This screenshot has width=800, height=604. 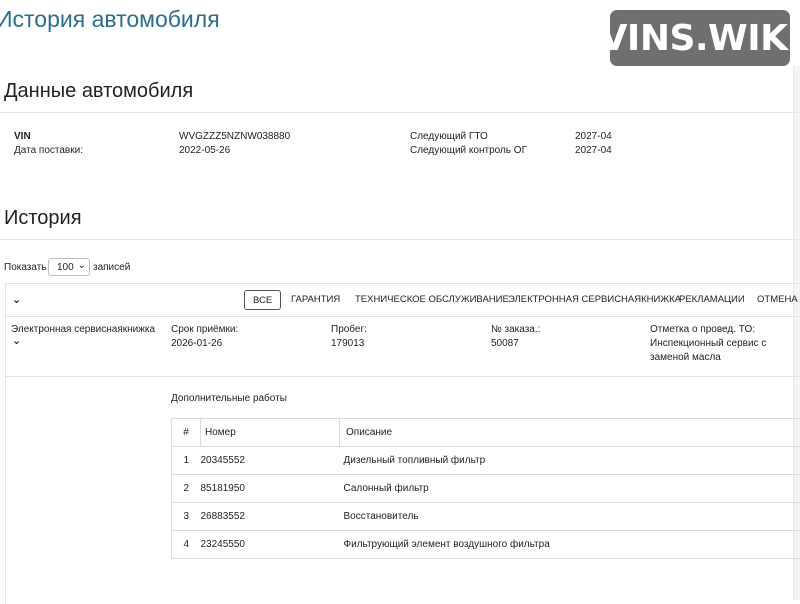 What do you see at coordinates (700, 38) in the screenshot?
I see `watermark-logo: VINS.WIKI` at bounding box center [700, 38].